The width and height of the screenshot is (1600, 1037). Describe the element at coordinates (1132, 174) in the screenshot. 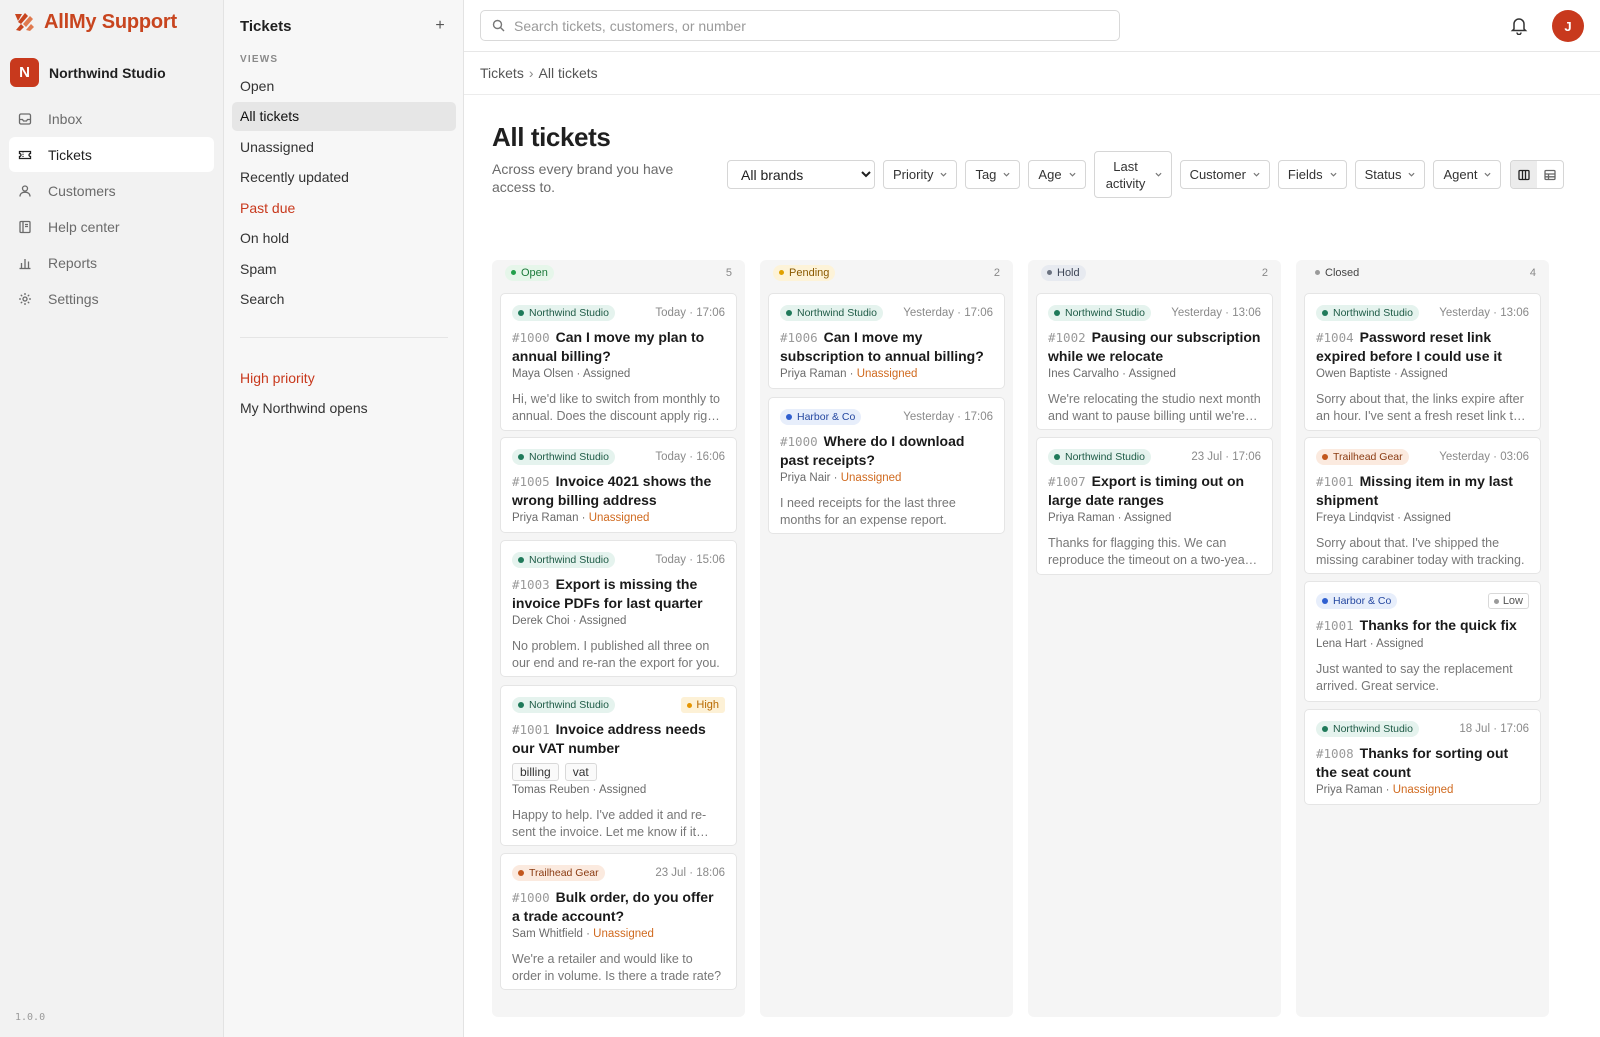

I see `filter-last-activity-button: Last activity` at that location.